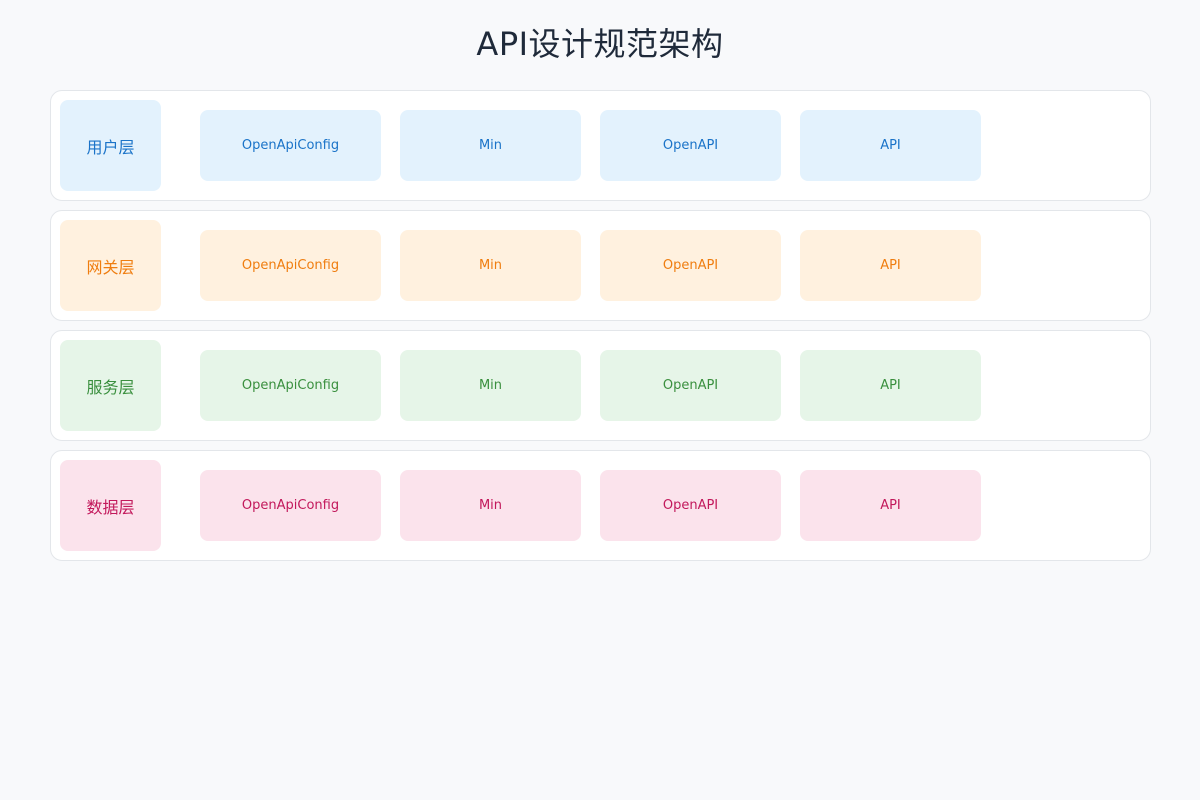 Image resolution: width=1200 pixels, height=800 pixels. Describe the element at coordinates (110, 385) in the screenshot. I see `layer-label: 服务层` at that location.